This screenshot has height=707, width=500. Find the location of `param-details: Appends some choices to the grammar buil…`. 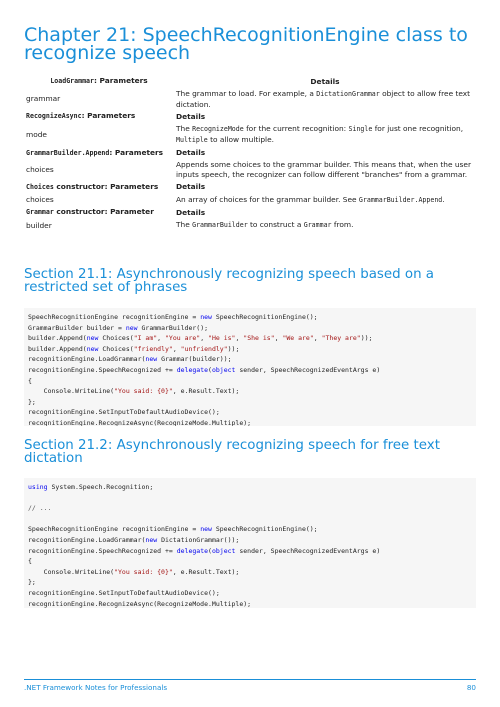

param-details: Appends some choices to the grammar buil… is located at coordinates (323, 169).